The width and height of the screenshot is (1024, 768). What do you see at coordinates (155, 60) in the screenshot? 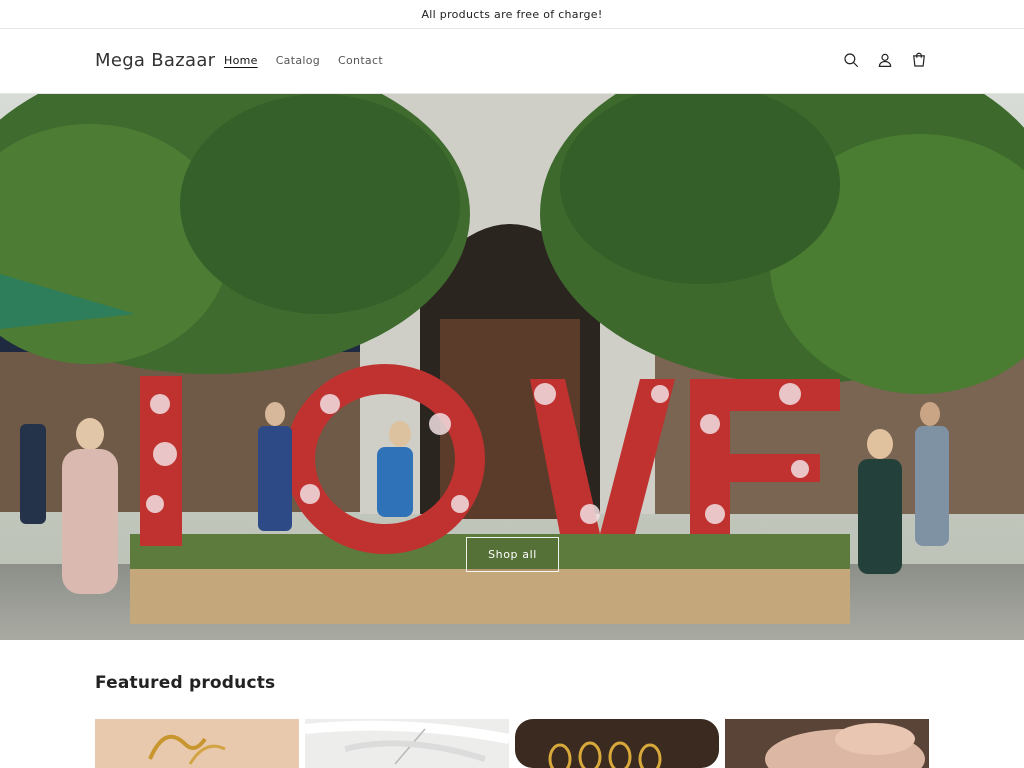
I see `site-logo: Mega Bazaar` at bounding box center [155, 60].